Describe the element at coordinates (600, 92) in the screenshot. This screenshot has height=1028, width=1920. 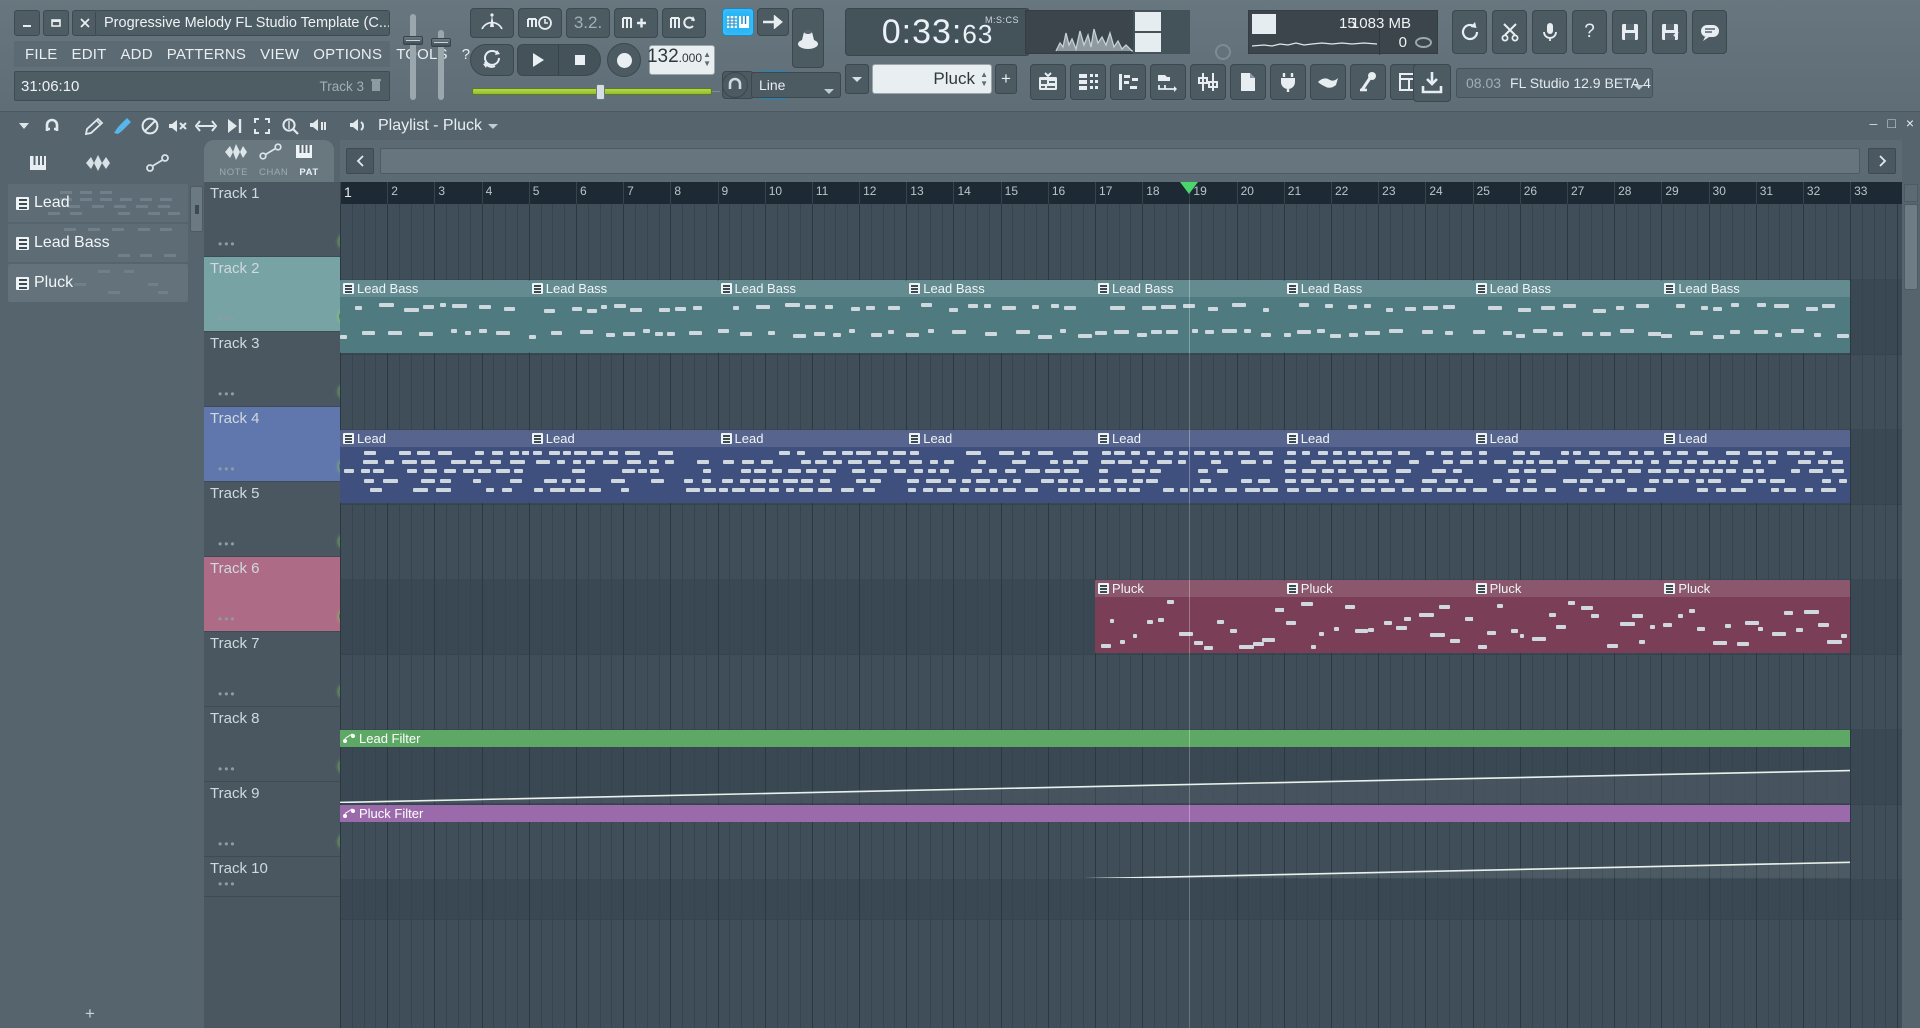
I see `master-level-knob` at that location.